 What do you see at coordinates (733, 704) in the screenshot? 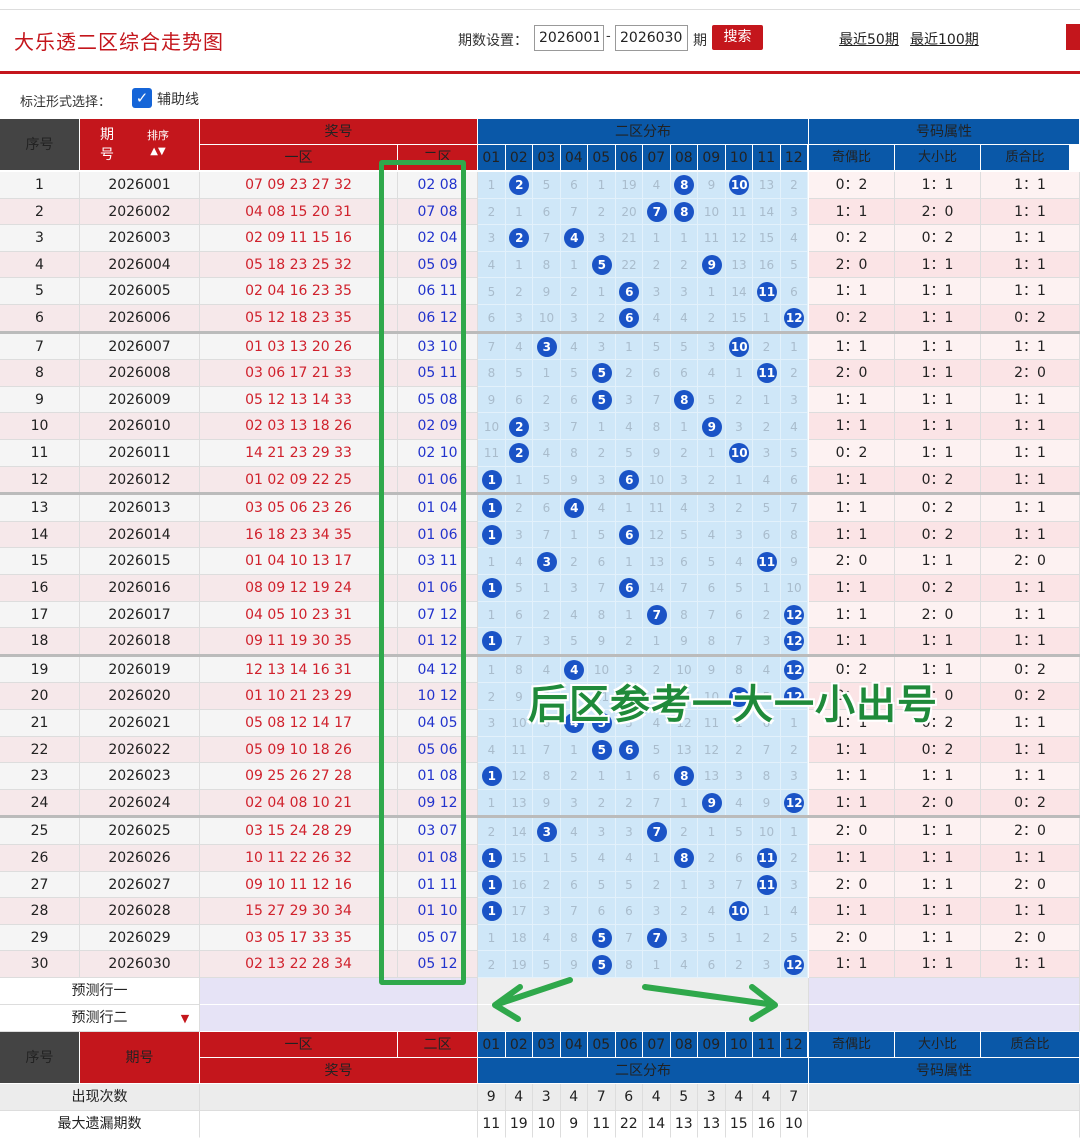
I see `annotation-text: 后区参考一大一小出号` at bounding box center [733, 704].